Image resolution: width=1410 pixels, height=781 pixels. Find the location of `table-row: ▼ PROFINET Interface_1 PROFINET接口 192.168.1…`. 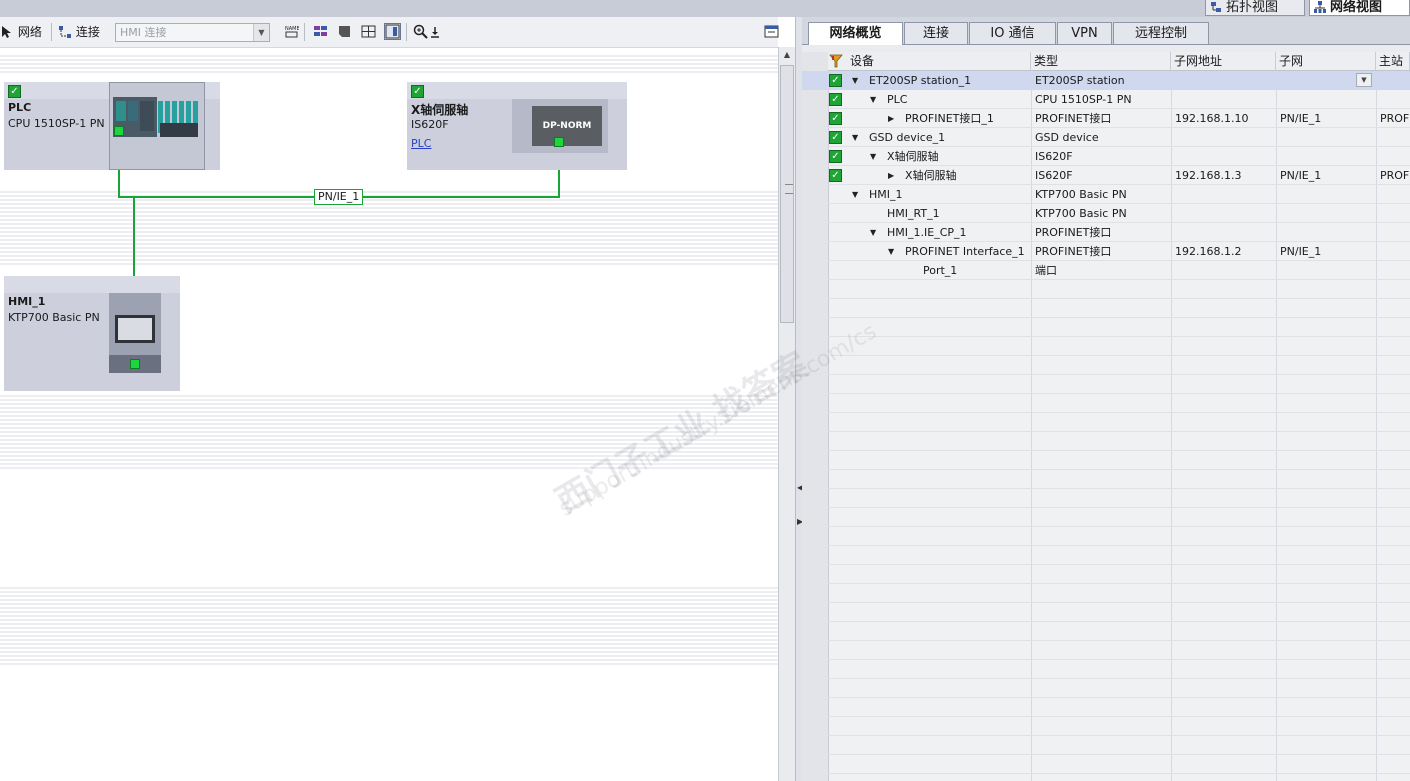

table-row: ▼ PROFINET Interface_1 PROFINET接口 192.168.1… is located at coordinates (1106, 251).